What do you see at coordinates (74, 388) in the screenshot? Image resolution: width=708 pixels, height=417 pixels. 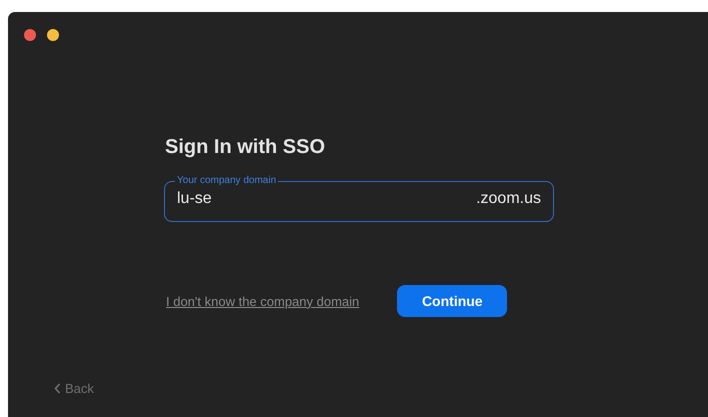 I see `back-button: Back` at bounding box center [74, 388].